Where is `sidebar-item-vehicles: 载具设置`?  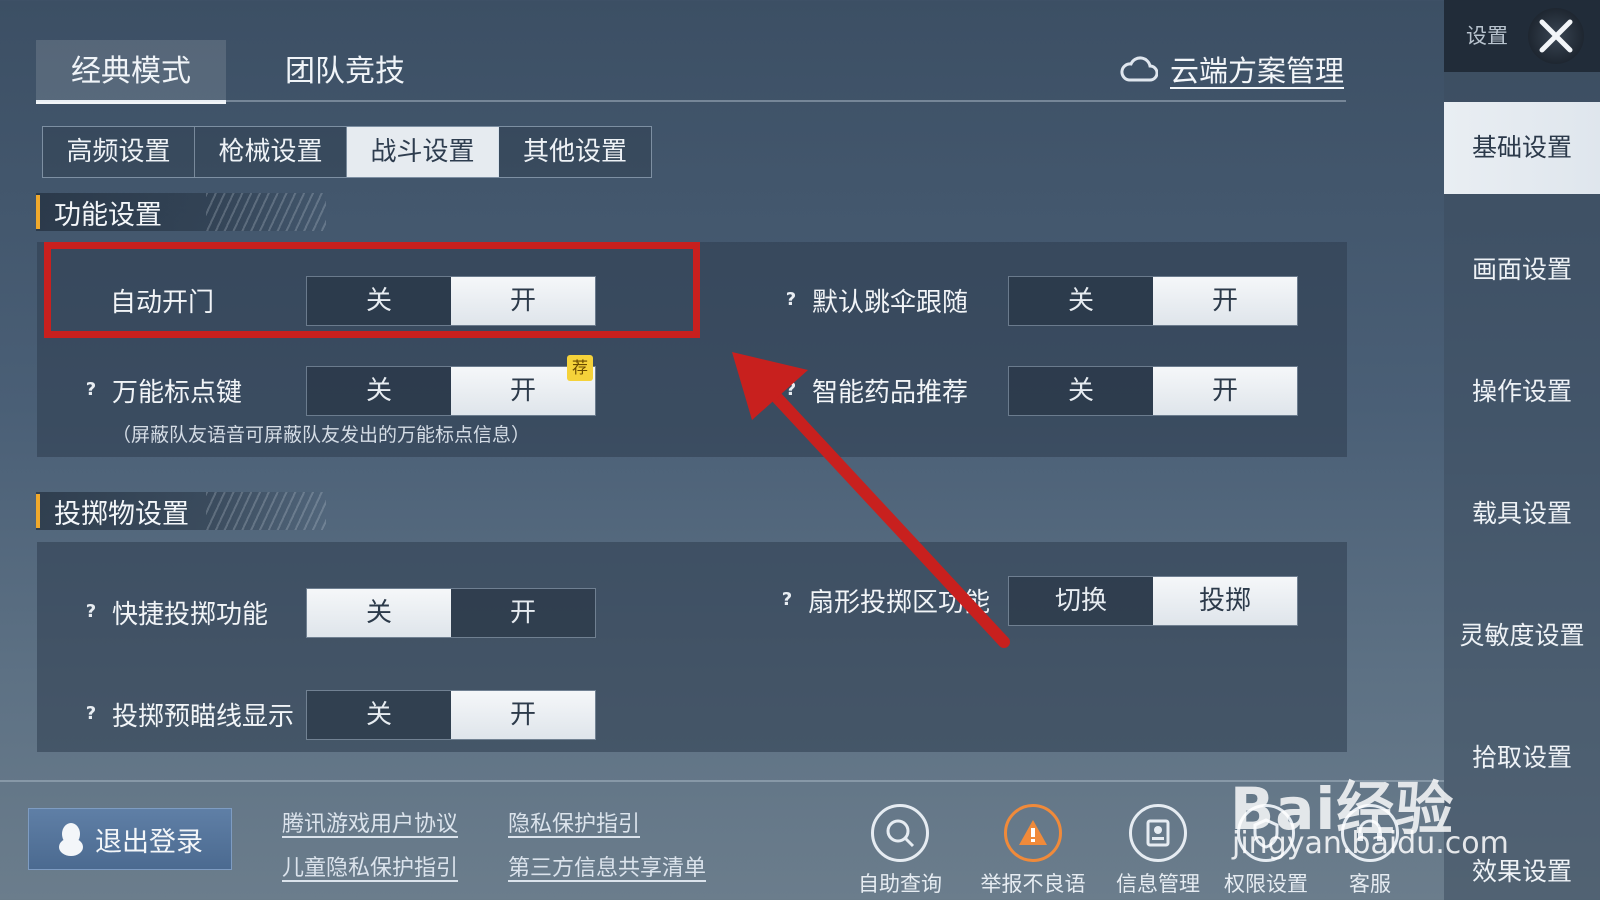 sidebar-item-vehicles: 载具设置 is located at coordinates (1522, 514).